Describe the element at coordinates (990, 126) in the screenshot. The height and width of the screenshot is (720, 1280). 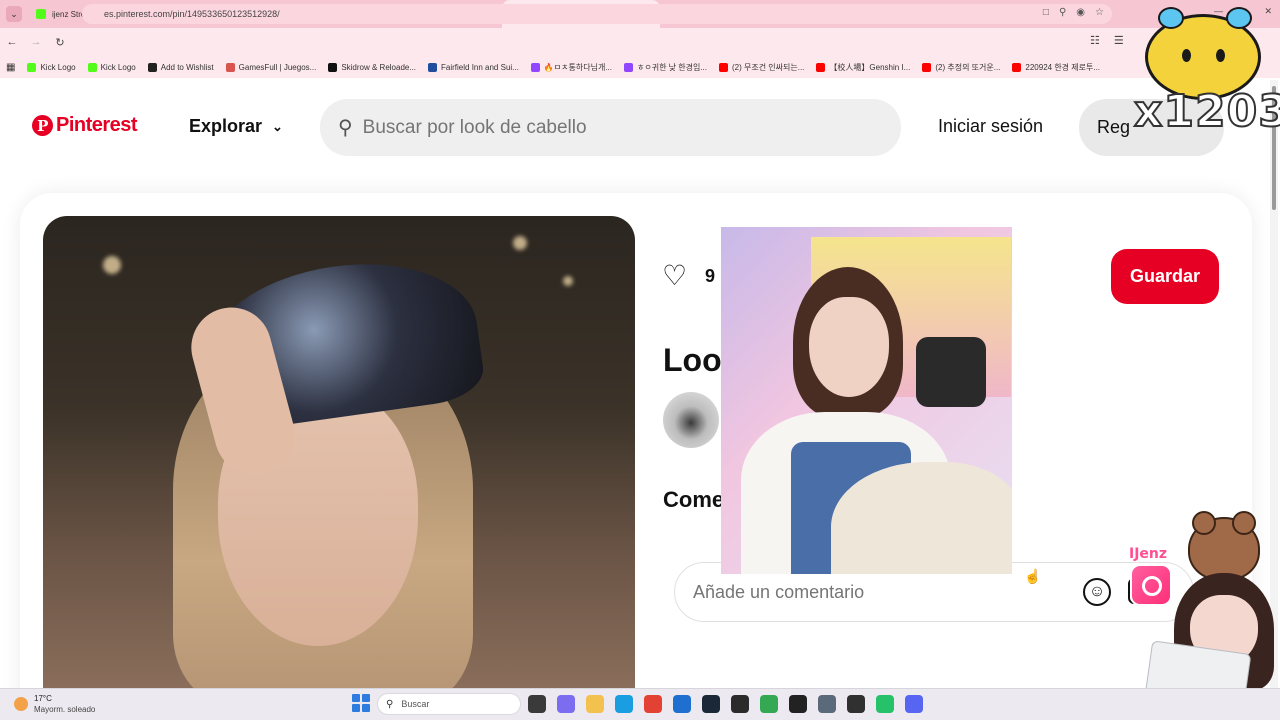
I see `login-link: Iniciar sesión` at that location.